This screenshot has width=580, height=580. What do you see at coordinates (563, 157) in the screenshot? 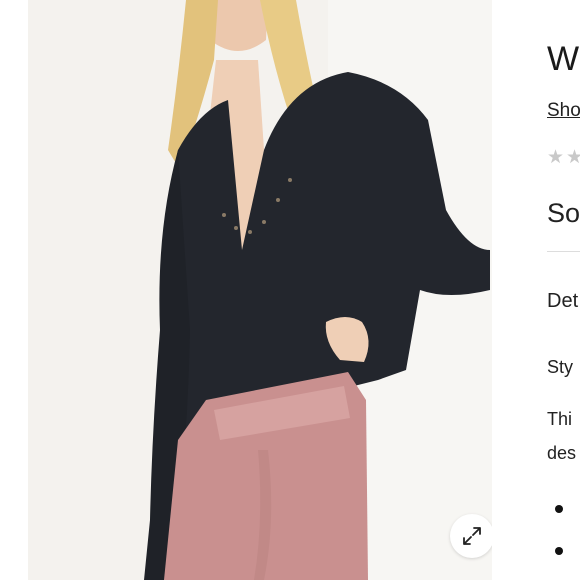
I see `rating-stars: ★★` at bounding box center [563, 157].